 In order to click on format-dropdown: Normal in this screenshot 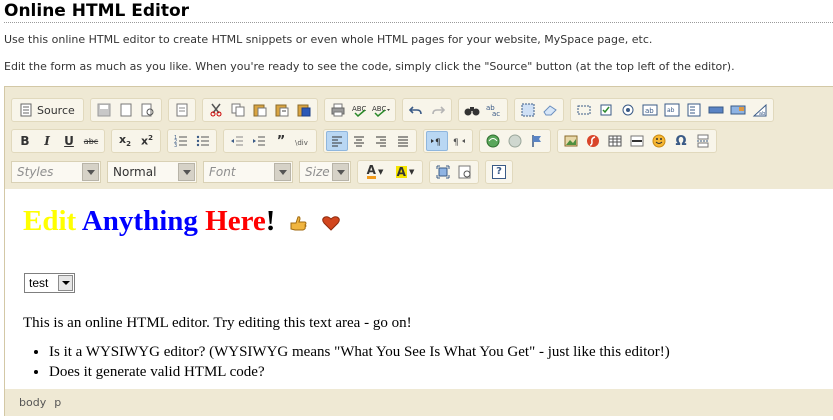, I will do `click(152, 172)`.